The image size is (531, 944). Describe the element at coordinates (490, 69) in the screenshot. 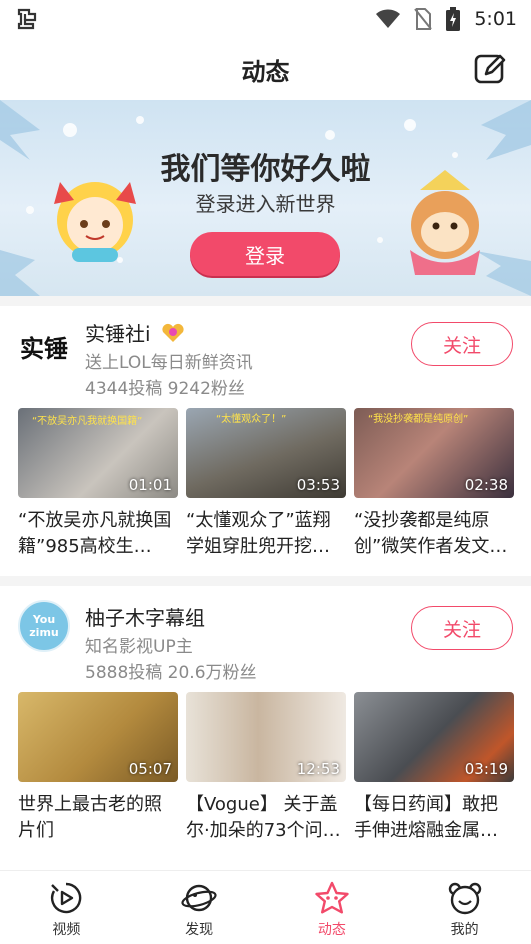

I see `edit-icon` at that location.